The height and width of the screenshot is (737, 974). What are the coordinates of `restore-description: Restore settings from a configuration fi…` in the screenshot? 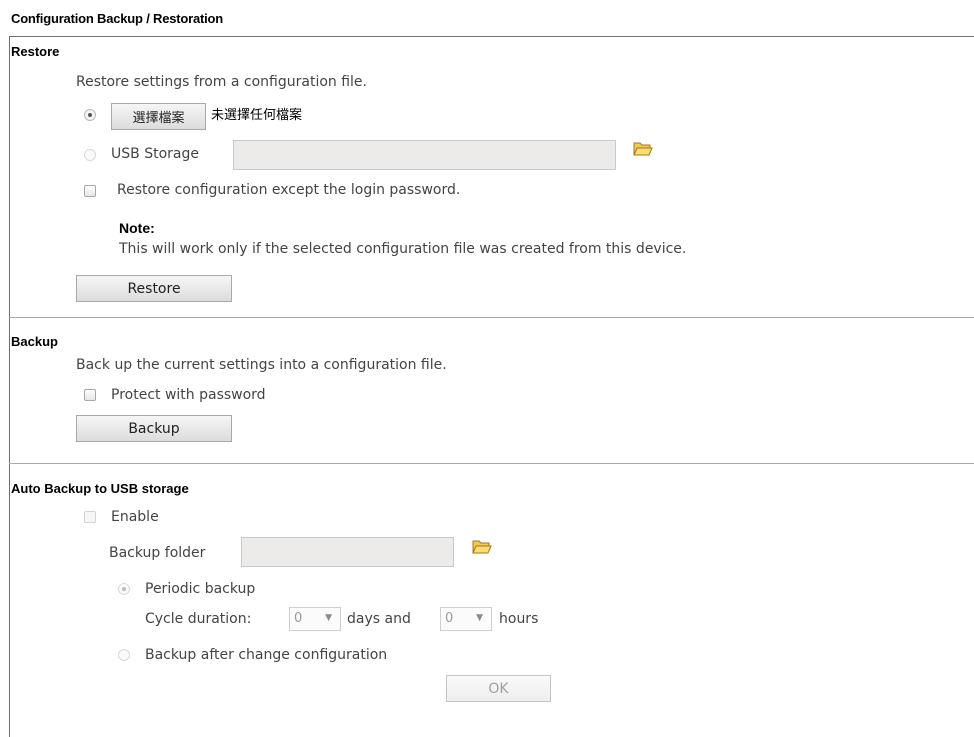 It's located at (221, 82).